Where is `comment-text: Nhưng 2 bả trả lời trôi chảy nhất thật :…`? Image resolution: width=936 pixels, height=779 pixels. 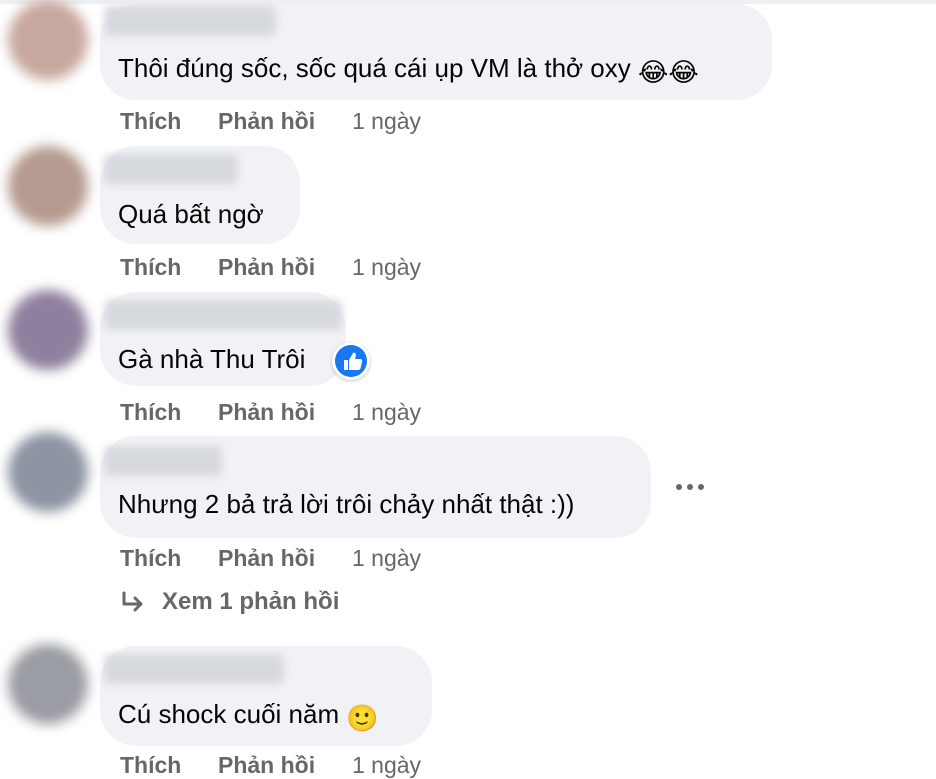
comment-text: Nhưng 2 bả trả lời trôi chảy nhất thật :… is located at coordinates (346, 504).